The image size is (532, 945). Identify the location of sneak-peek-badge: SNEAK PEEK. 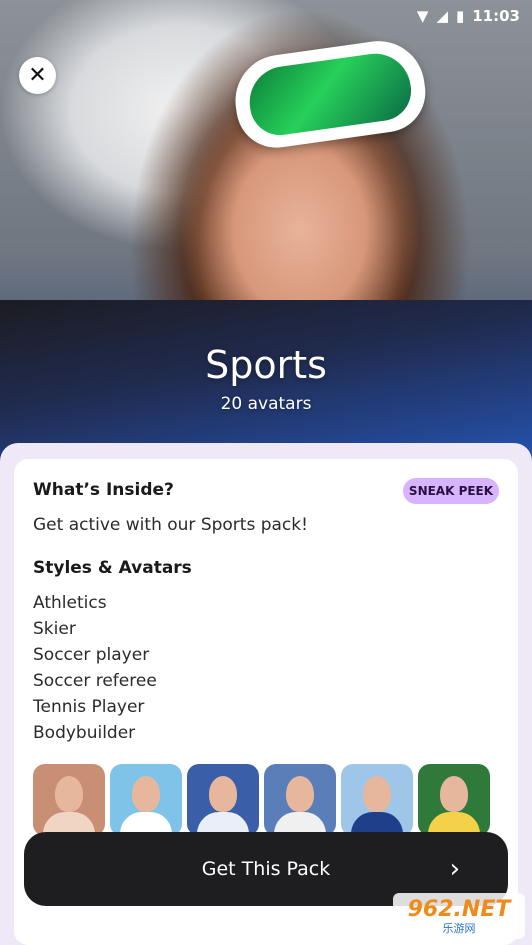
(451, 491).